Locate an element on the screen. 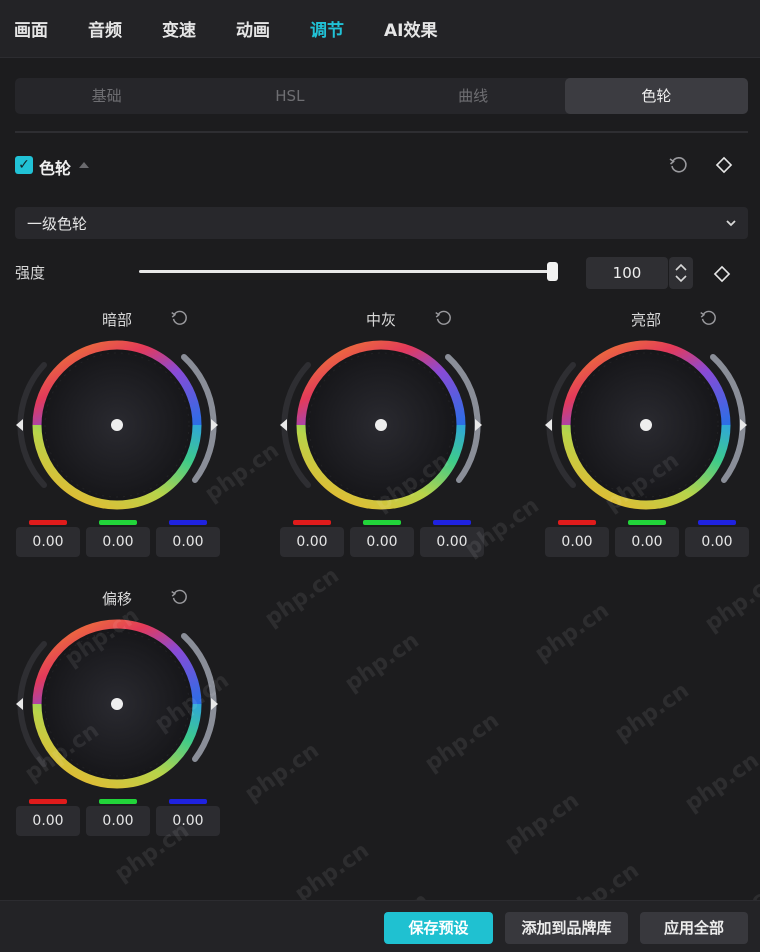 The width and height of the screenshot is (760, 952). apply-all-button: 应用全部 is located at coordinates (694, 928).